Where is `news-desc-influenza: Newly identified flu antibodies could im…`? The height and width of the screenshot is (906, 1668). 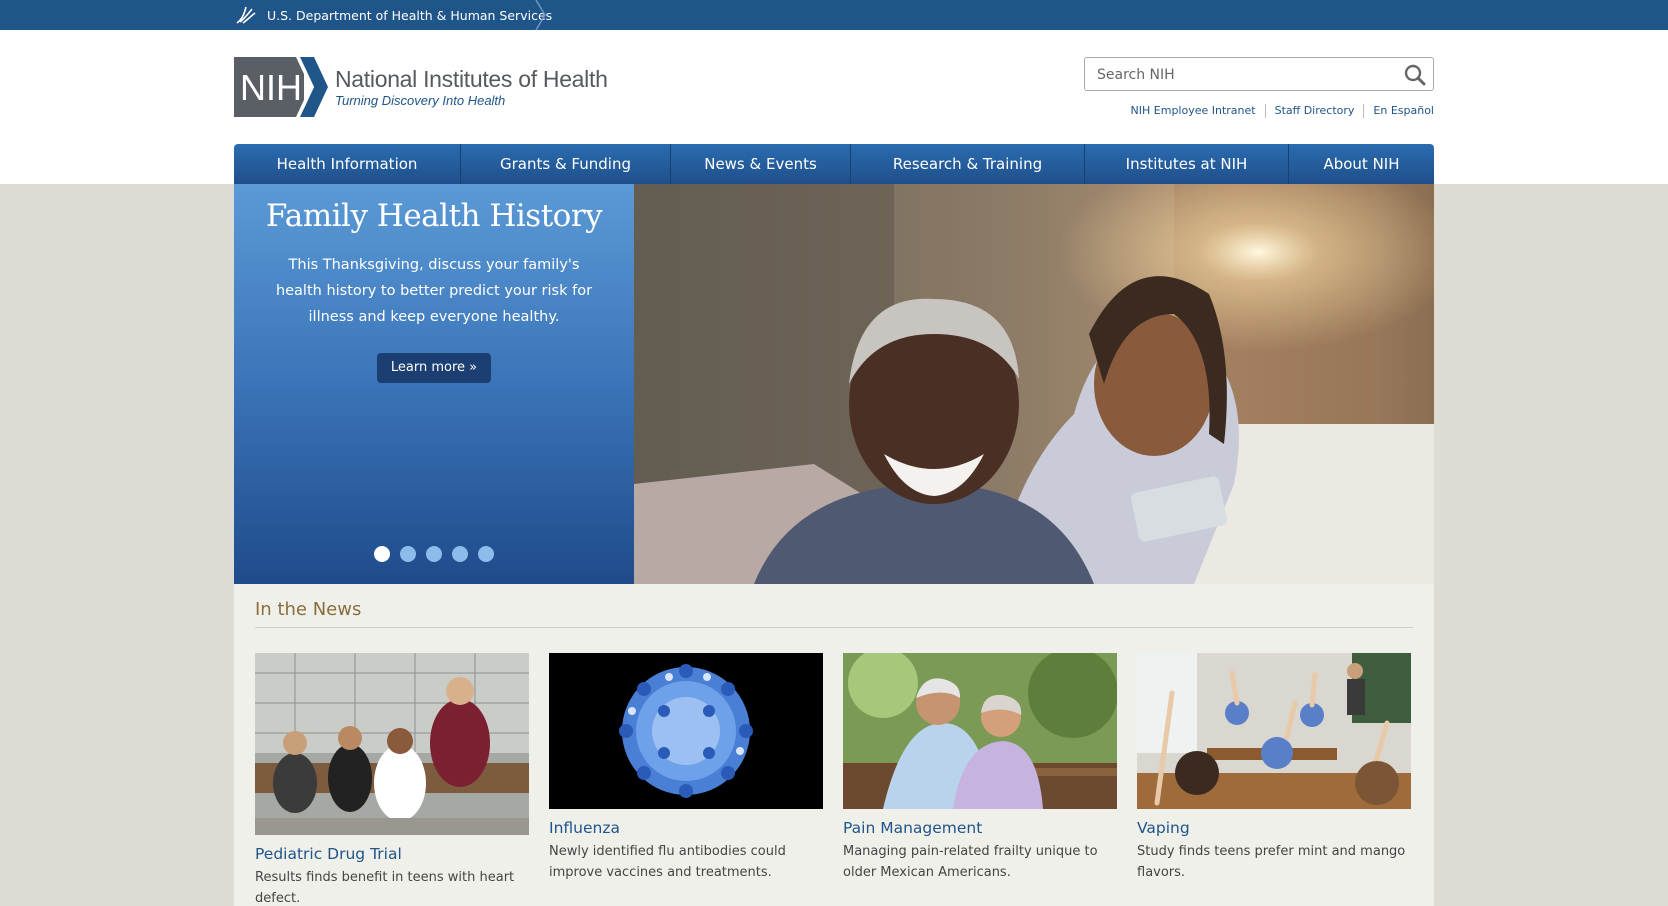 news-desc-influenza: Newly identified flu antibodies could im… is located at coordinates (667, 862).